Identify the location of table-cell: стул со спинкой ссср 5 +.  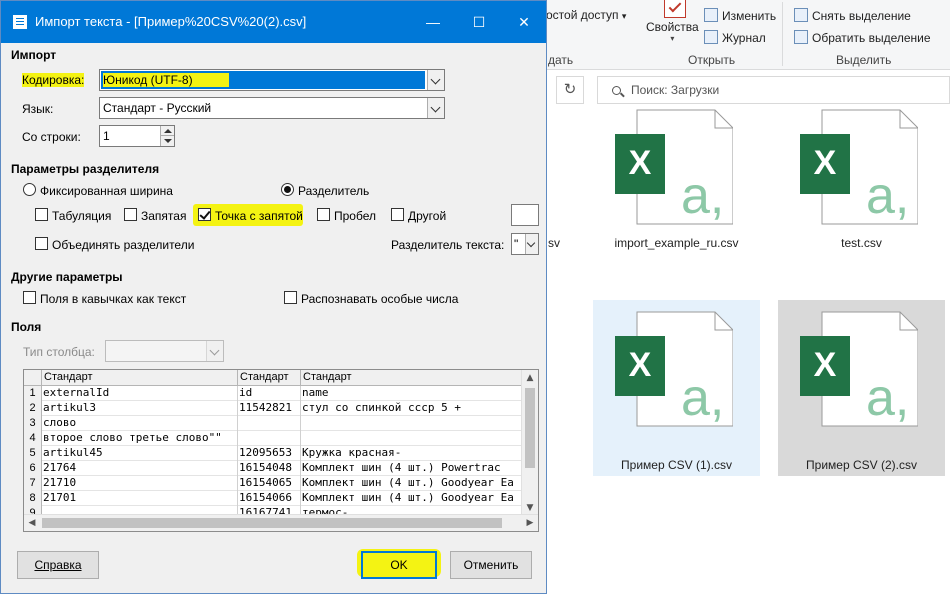
(412, 408).